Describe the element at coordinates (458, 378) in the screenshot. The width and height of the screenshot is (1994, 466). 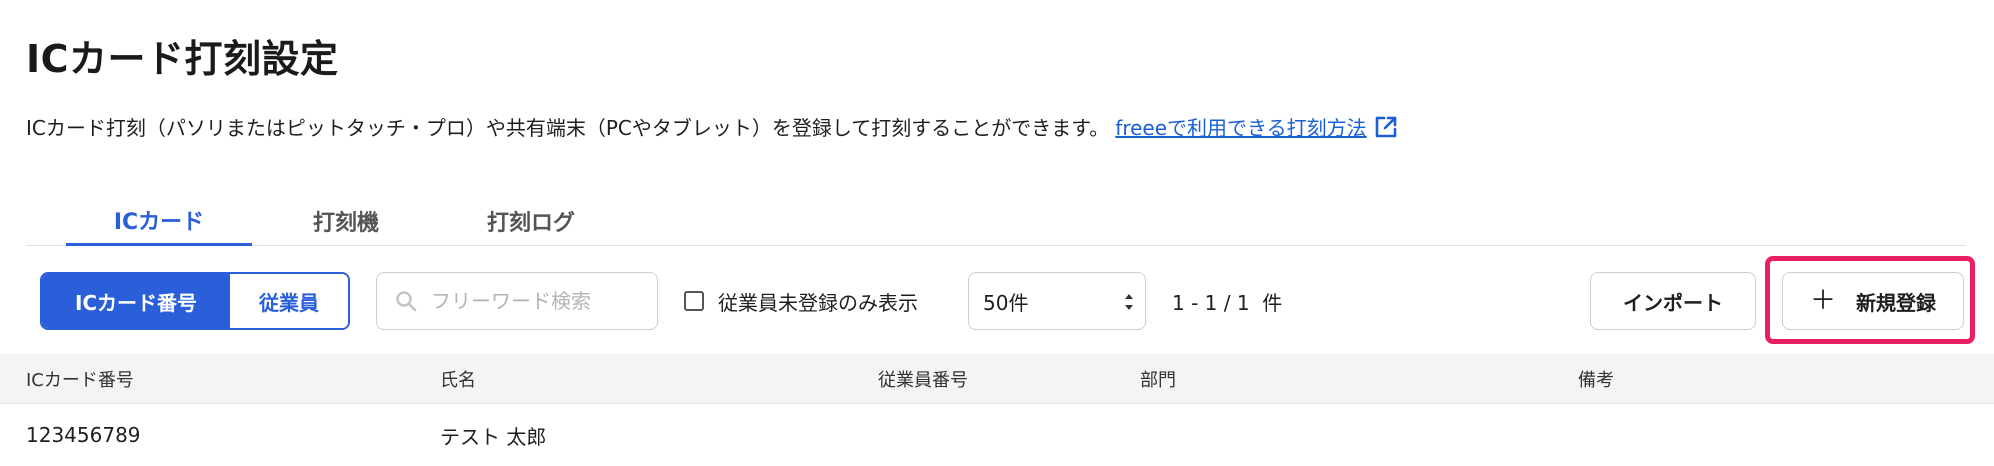
I see `column-header-name: 氏名` at that location.